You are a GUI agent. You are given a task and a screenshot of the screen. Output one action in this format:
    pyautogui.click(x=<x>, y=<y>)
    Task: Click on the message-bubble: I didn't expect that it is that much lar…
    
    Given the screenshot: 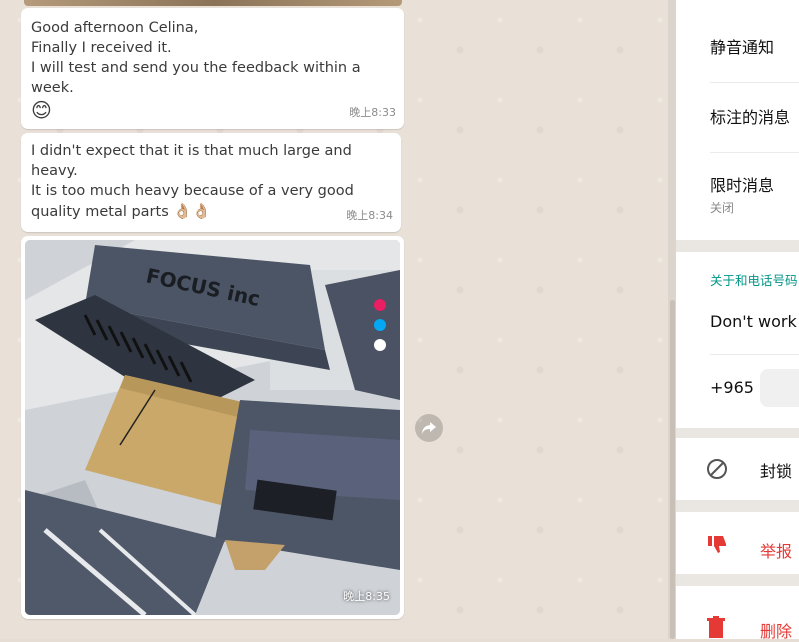 What is the action you would take?
    pyautogui.click(x=211, y=182)
    